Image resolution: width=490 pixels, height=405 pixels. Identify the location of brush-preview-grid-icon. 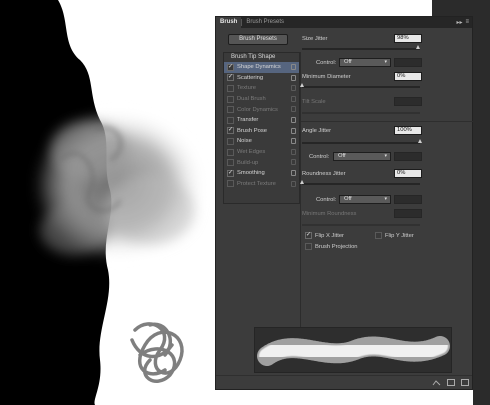
(451, 382).